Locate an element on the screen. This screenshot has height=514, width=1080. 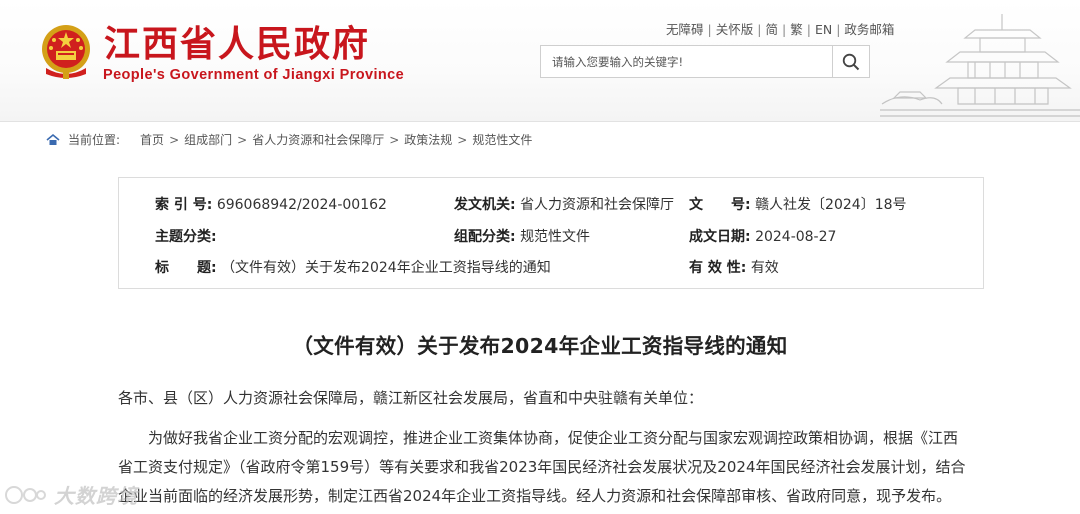
watermark-logo-icon is located at coordinates (25, 494).